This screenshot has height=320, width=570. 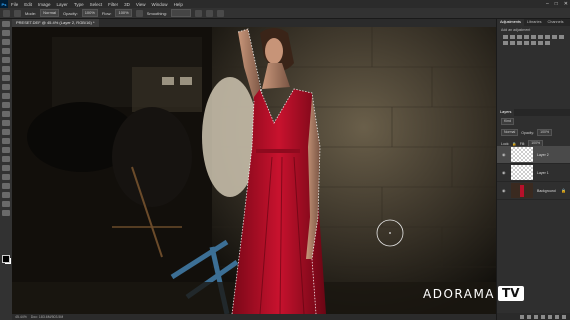 I want to click on blend-row: Normal Opacity: 100%, so click(x=533, y=132).